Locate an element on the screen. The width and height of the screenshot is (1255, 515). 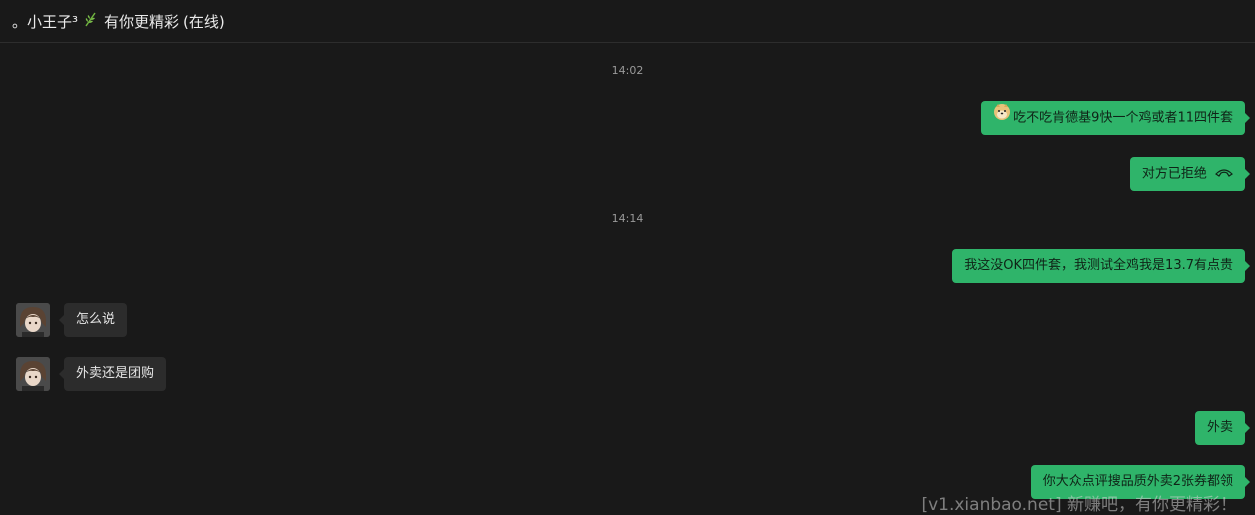
timestamp: 14:02 is located at coordinates (627, 70).